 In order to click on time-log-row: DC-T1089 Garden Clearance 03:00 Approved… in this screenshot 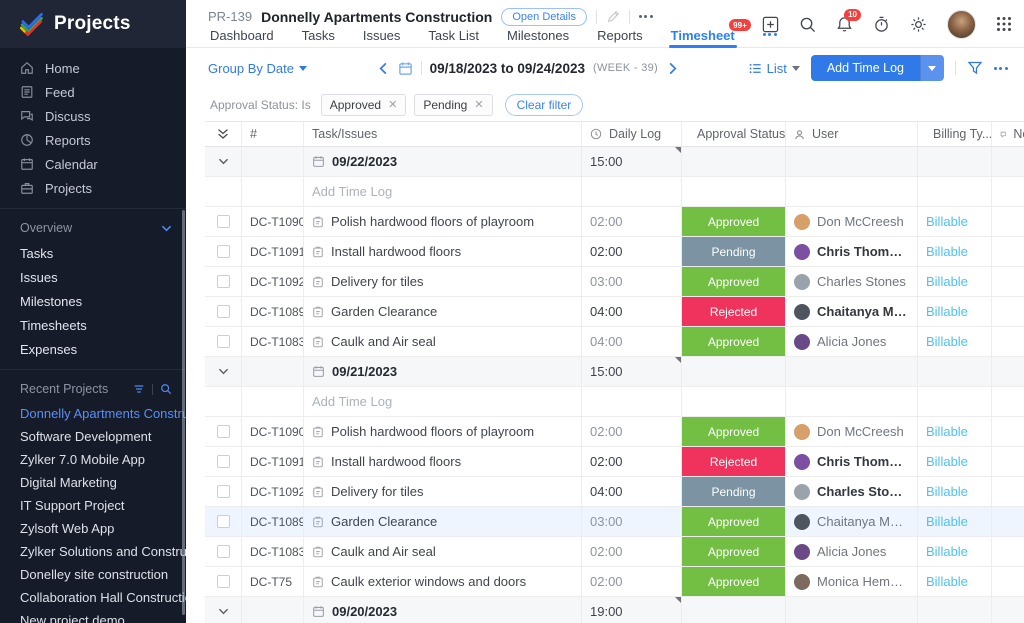, I will do `click(614, 522)`.